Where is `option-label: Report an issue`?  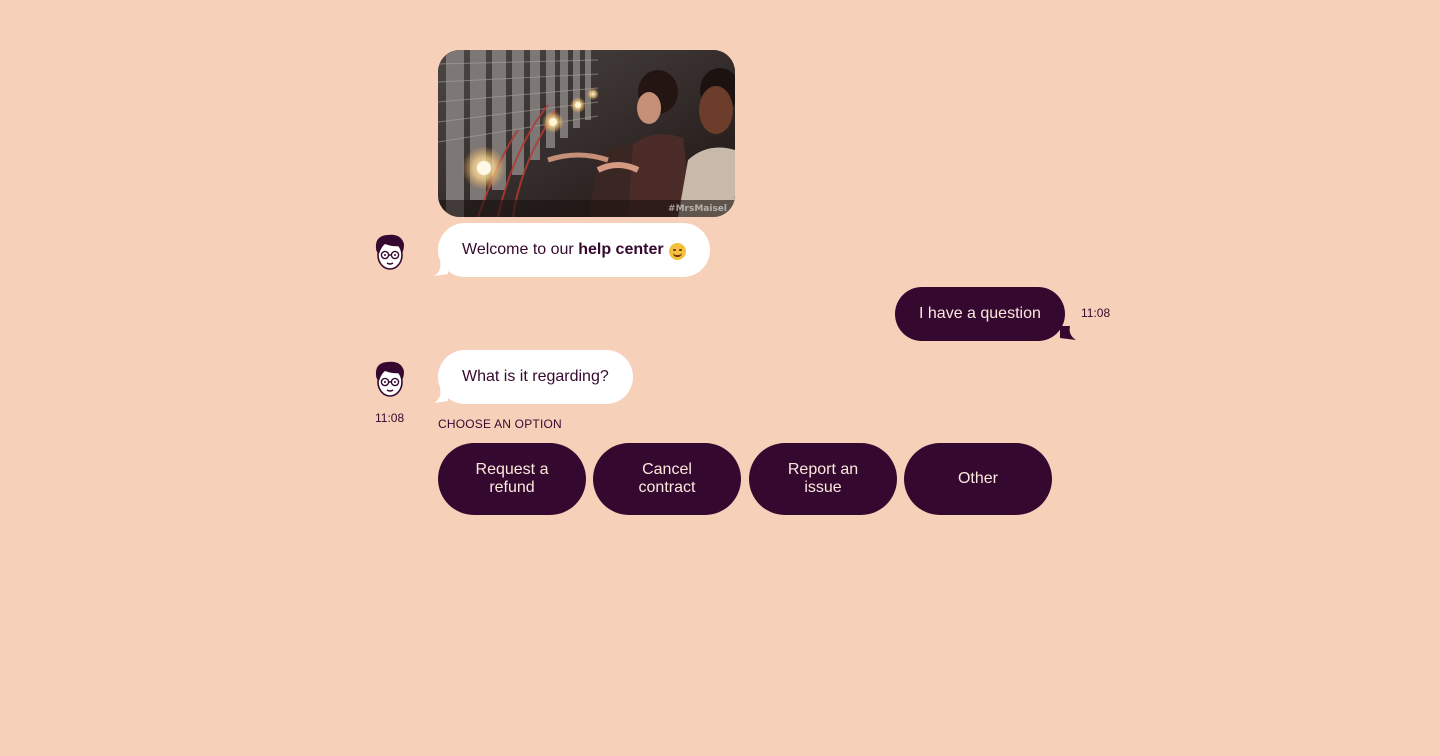 option-label: Report an issue is located at coordinates (823, 478).